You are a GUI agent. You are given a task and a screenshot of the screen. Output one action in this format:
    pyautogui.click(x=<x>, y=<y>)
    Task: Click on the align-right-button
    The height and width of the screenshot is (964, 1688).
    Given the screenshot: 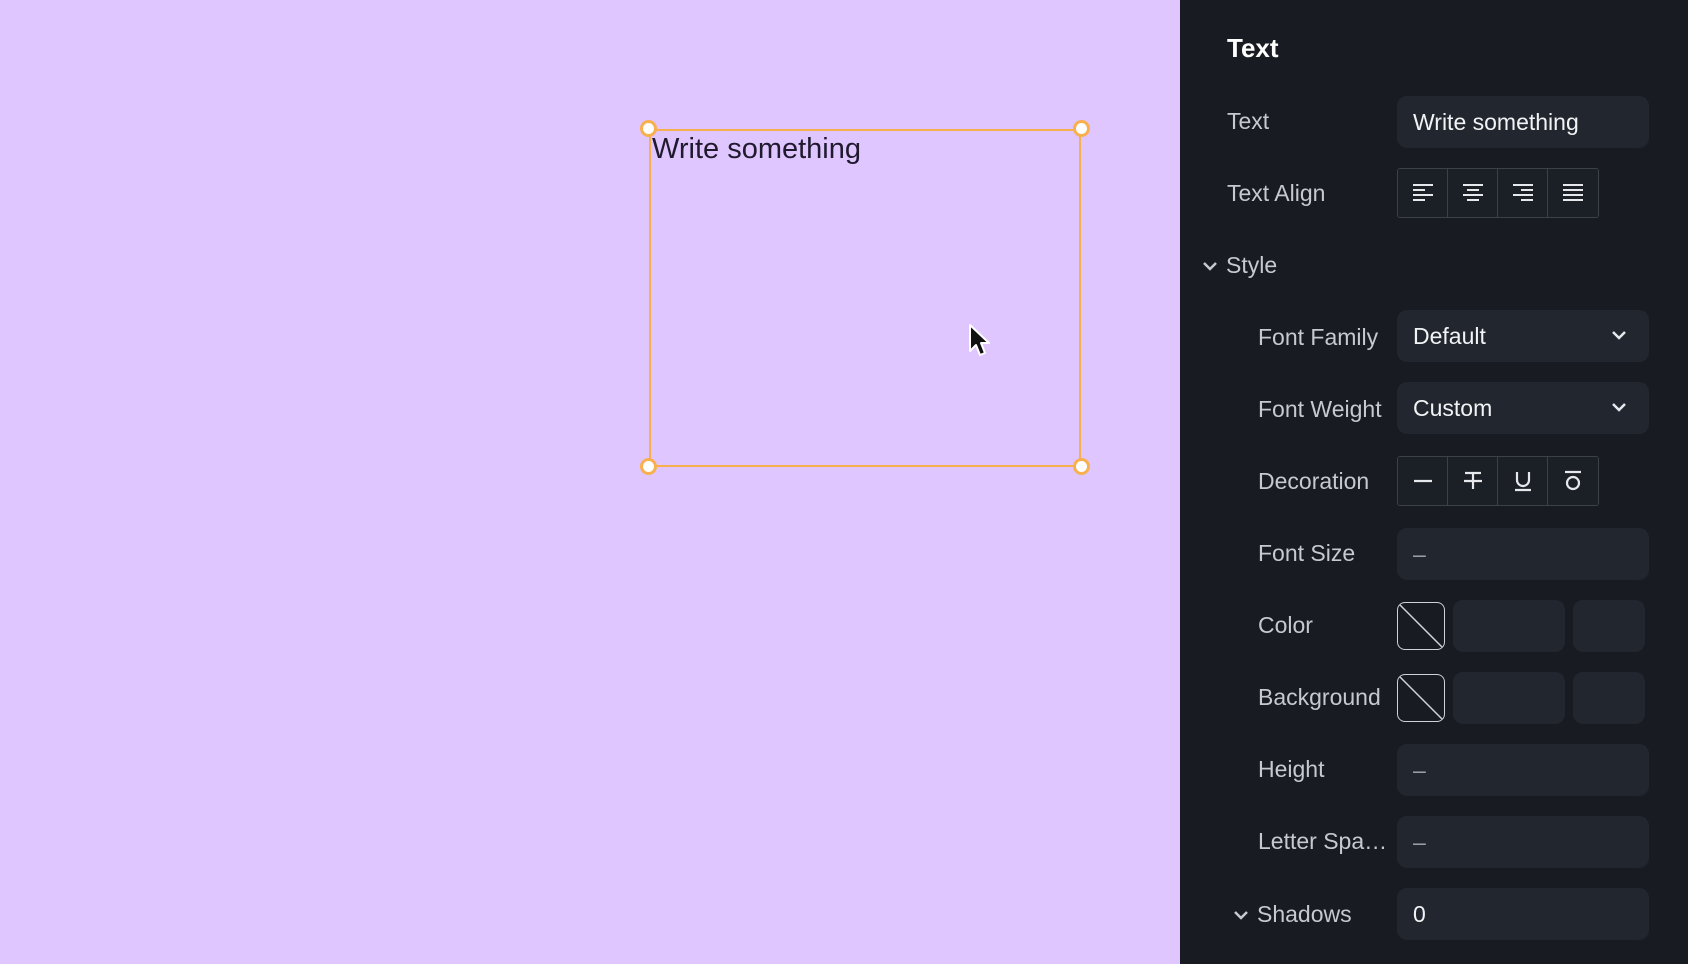 What is the action you would take?
    pyautogui.click(x=1523, y=193)
    